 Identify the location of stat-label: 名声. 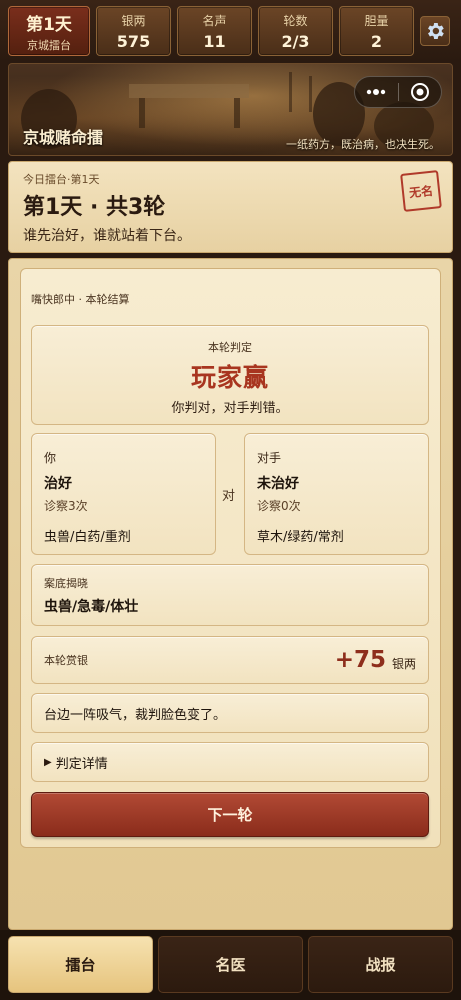
(214, 20).